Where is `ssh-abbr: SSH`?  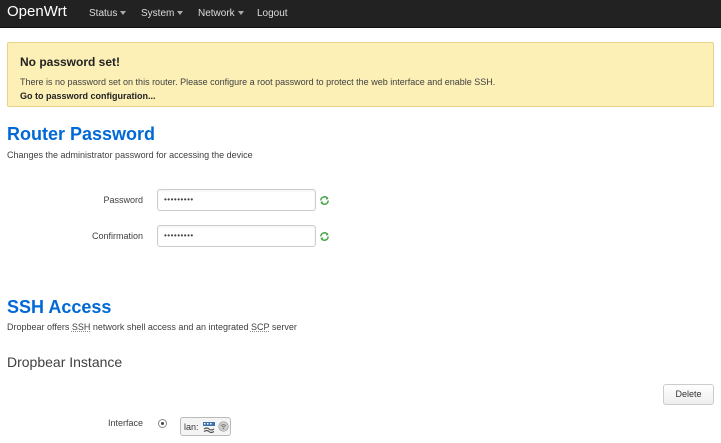 ssh-abbr: SSH is located at coordinates (81, 327).